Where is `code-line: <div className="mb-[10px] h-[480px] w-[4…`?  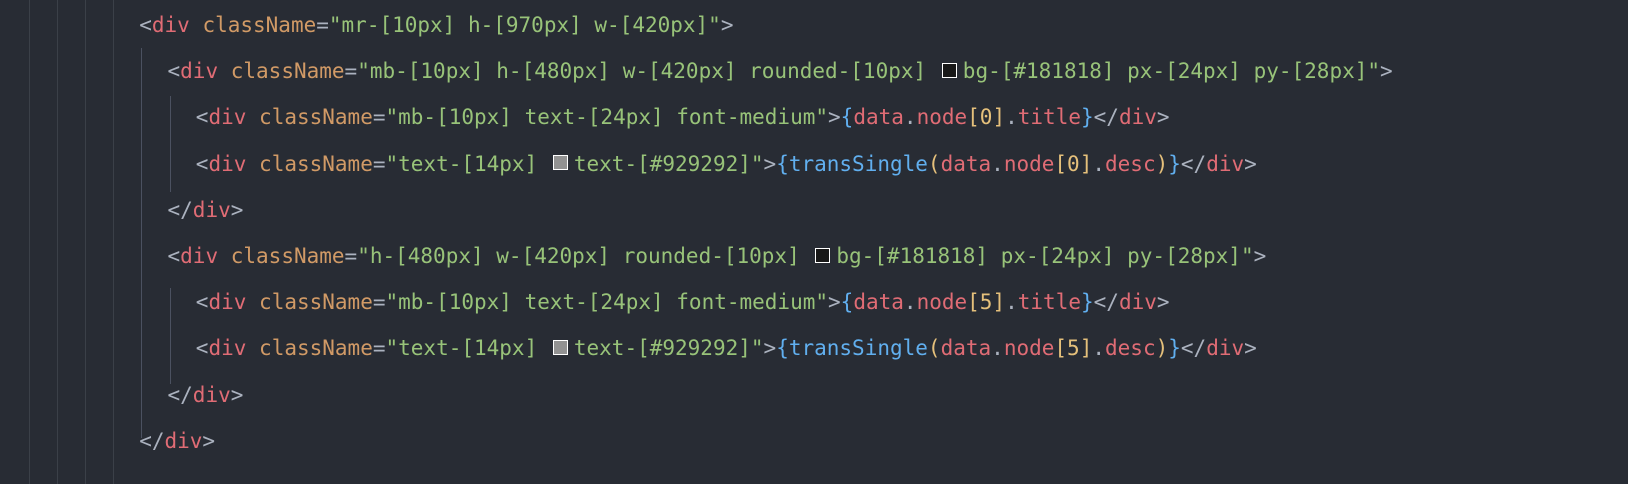
code-line: <div className="mb-[10px] h-[480px] w-[4… is located at coordinates (780, 71).